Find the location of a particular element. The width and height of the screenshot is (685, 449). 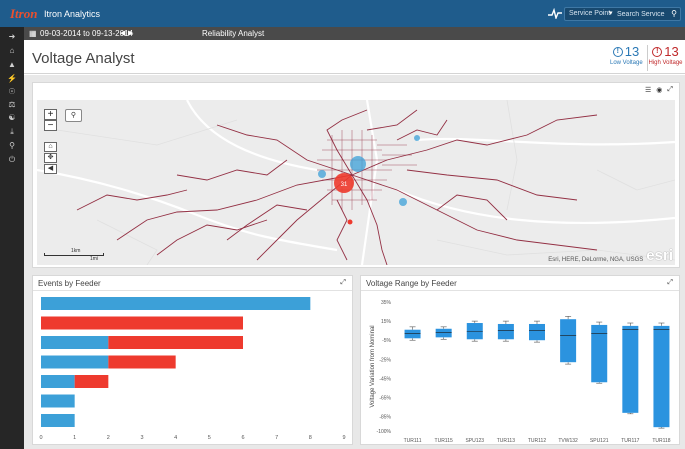

pan-button: ✥ is located at coordinates (50, 158).